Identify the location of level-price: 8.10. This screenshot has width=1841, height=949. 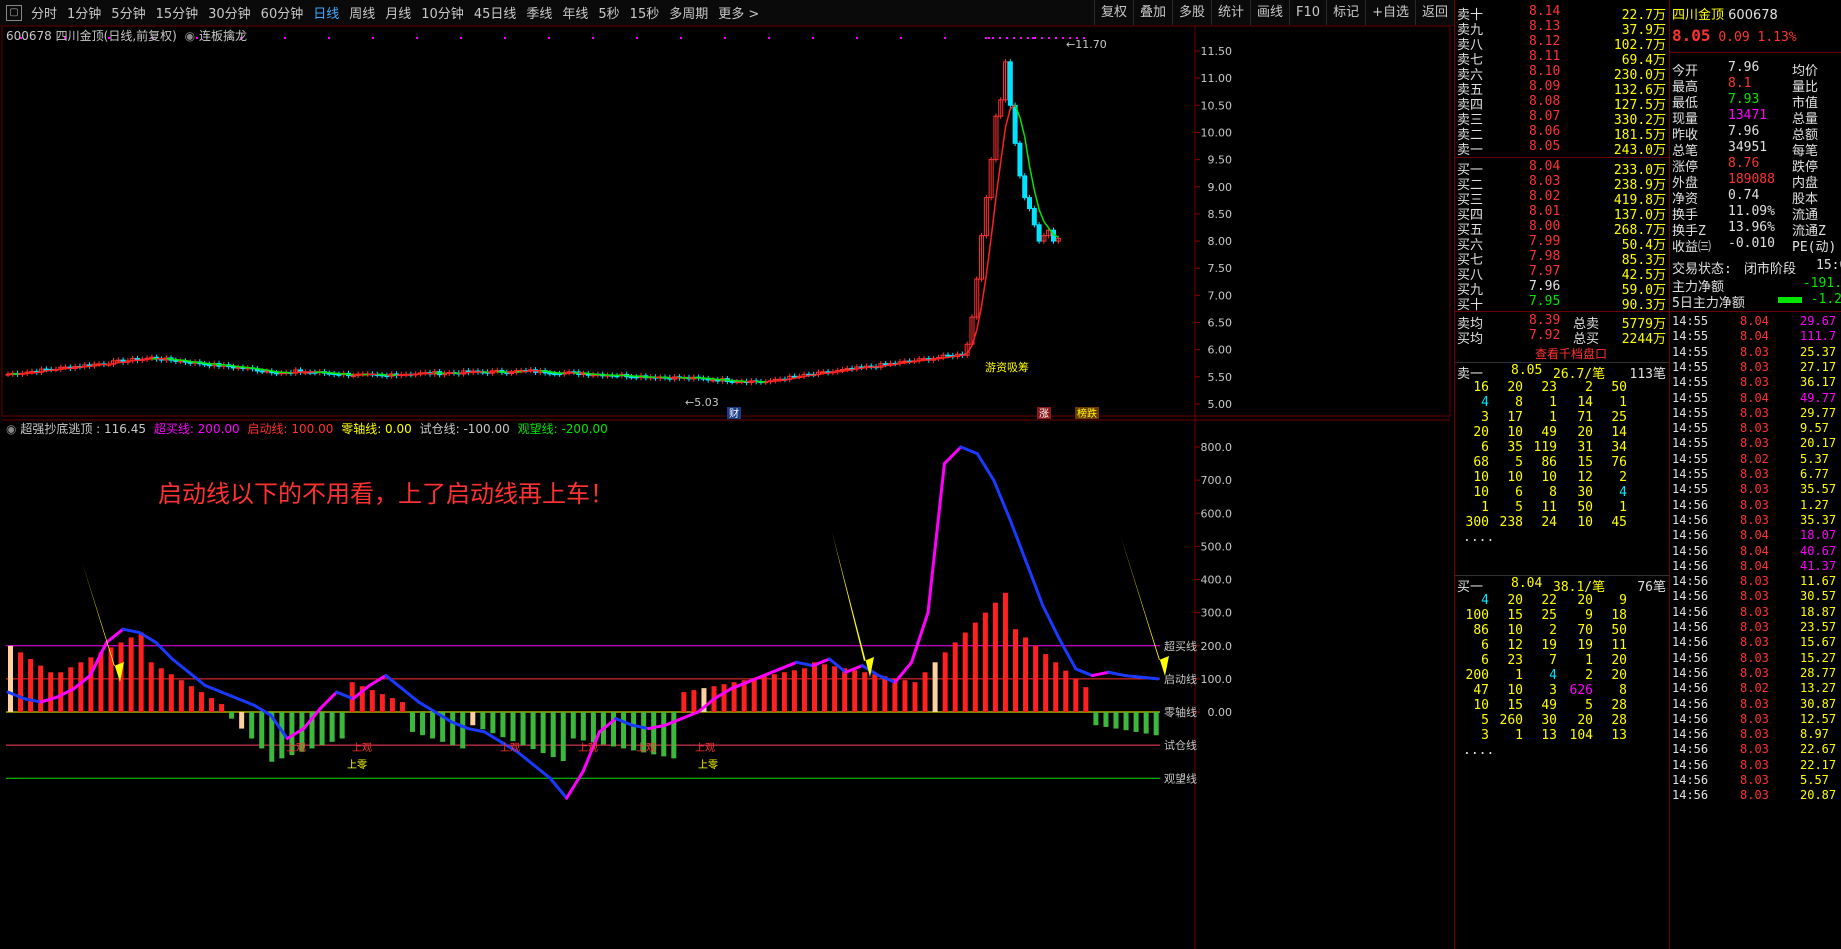
(1545, 71).